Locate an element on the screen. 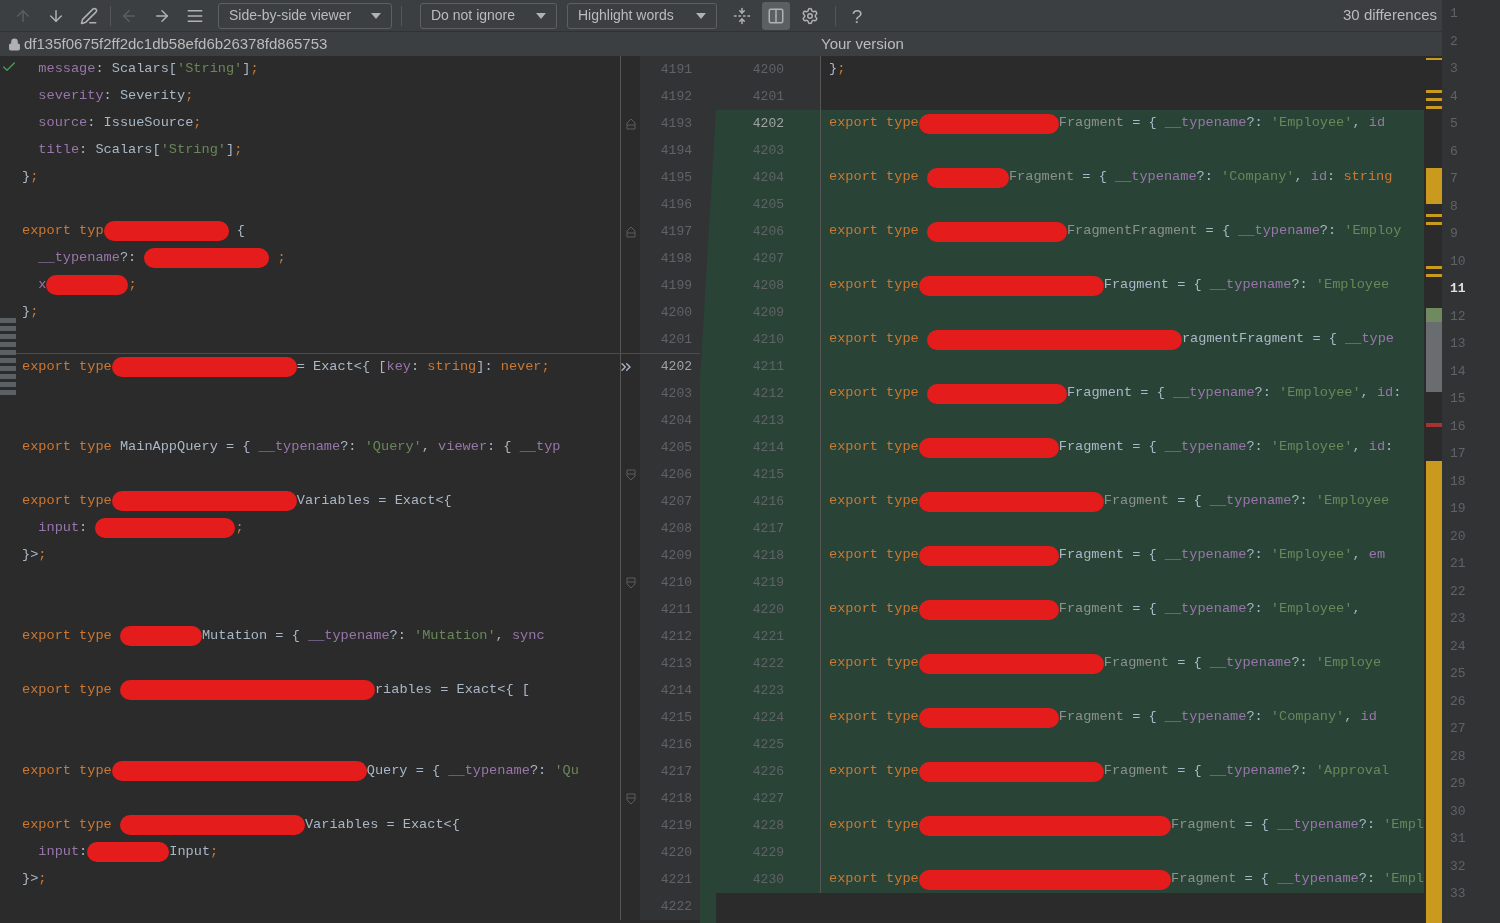 This screenshot has width=1500, height=923. columns-button is located at coordinates (776, 15).